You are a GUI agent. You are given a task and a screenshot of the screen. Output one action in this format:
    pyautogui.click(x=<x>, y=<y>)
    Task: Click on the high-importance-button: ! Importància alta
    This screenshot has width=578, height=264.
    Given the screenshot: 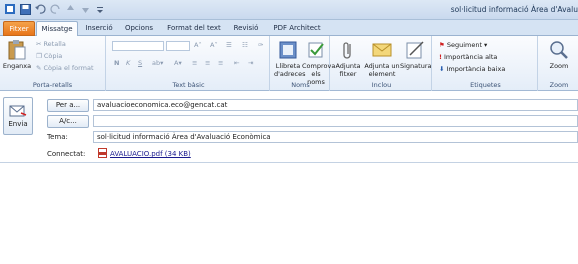 What is the action you would take?
    pyautogui.click(x=468, y=57)
    